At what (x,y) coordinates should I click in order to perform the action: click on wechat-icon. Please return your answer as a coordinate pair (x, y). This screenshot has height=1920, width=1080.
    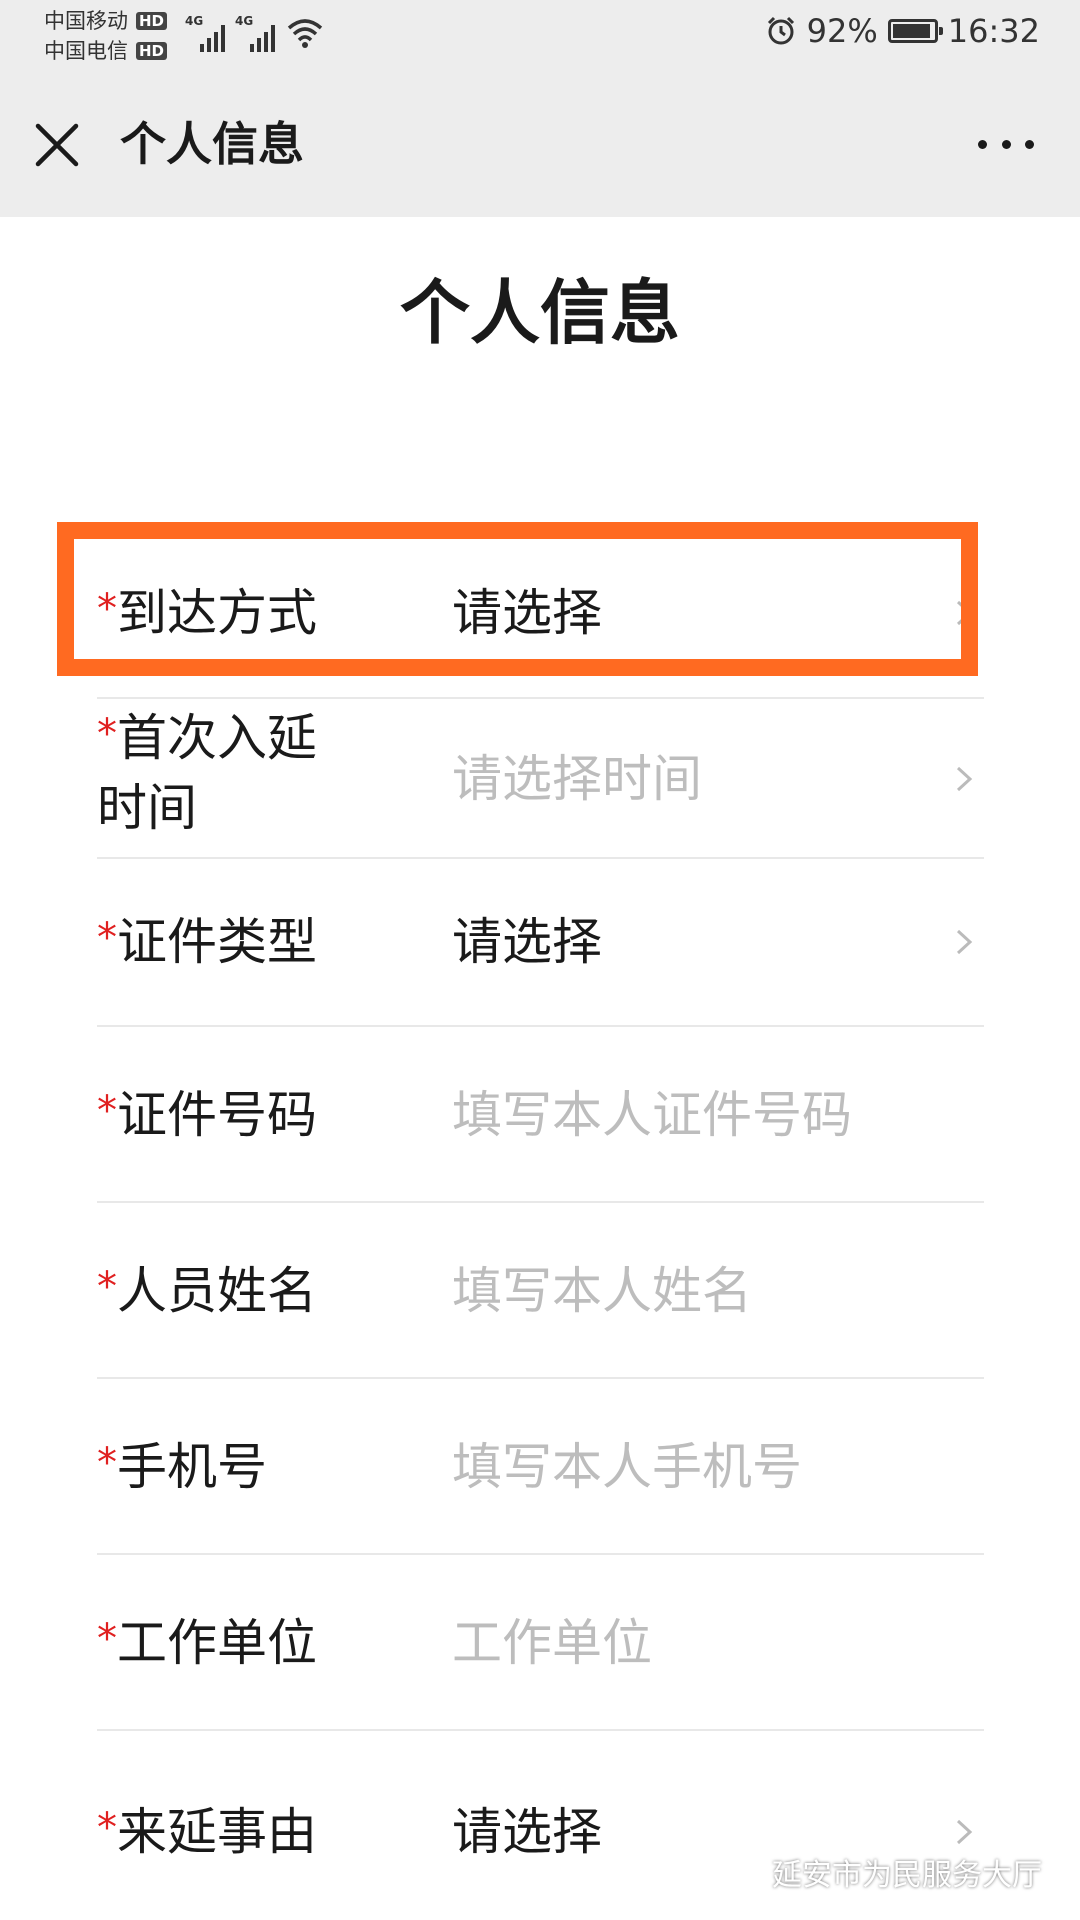
    Looking at the image, I should click on (742, 1871).